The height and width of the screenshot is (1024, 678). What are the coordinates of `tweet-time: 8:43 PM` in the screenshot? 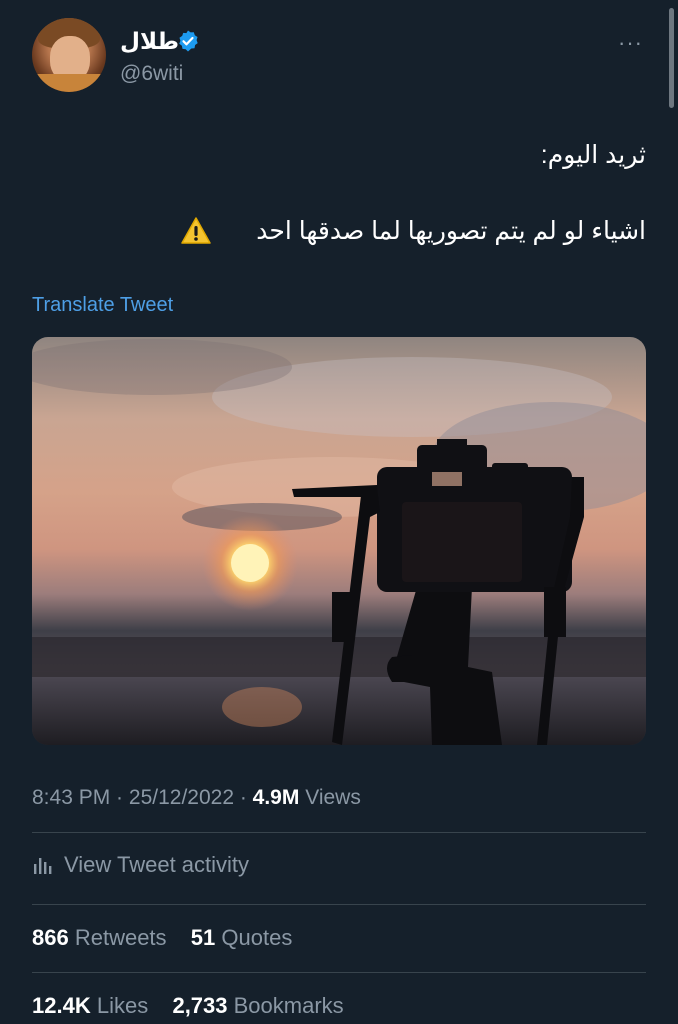 It's located at (71, 797).